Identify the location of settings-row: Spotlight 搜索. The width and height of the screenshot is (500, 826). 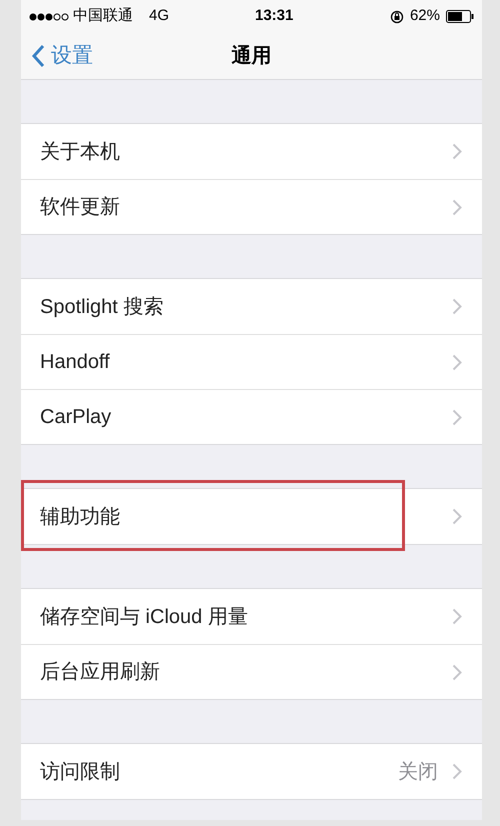
(251, 306).